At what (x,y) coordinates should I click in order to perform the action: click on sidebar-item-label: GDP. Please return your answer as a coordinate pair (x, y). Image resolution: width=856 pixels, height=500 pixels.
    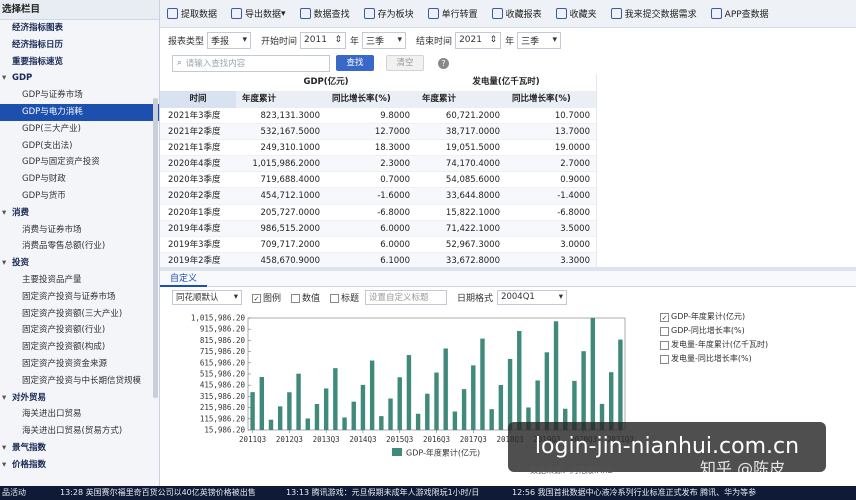
    Looking at the image, I should click on (22, 78).